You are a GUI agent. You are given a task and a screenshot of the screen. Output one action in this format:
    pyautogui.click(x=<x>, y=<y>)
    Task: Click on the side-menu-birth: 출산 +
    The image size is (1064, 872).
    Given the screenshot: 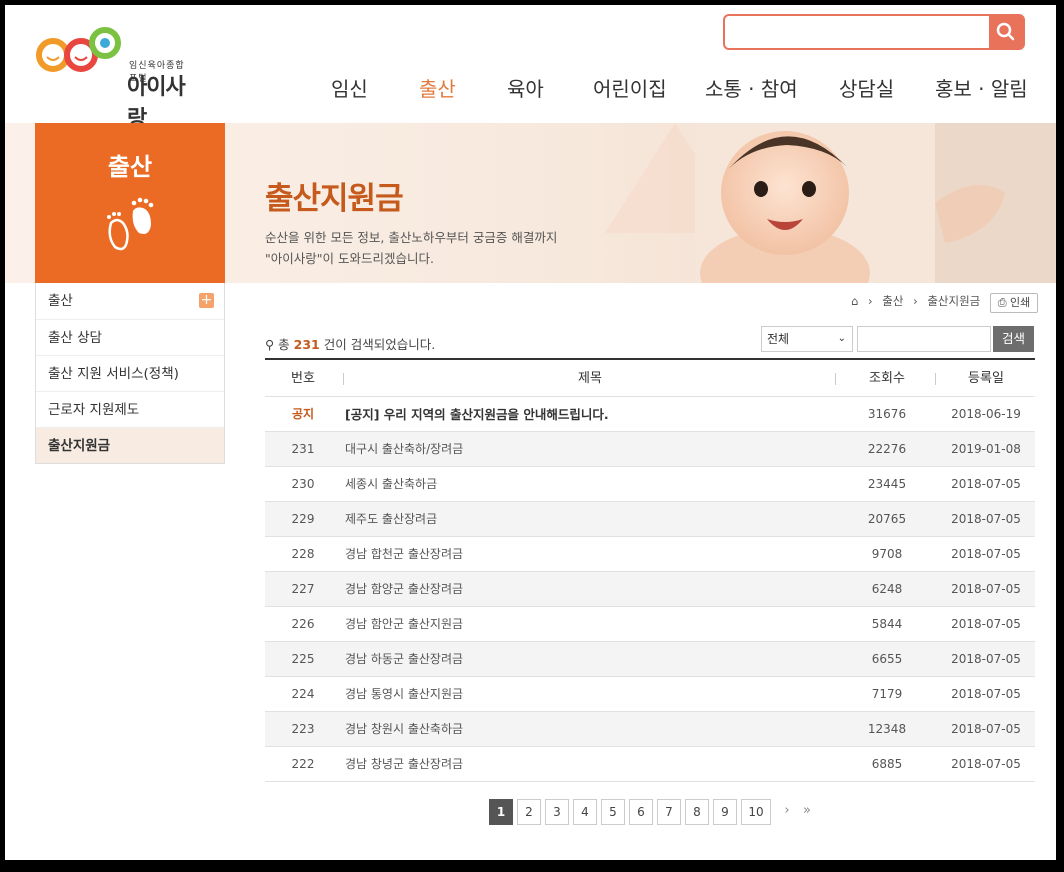 What is the action you would take?
    pyautogui.click(x=130, y=301)
    